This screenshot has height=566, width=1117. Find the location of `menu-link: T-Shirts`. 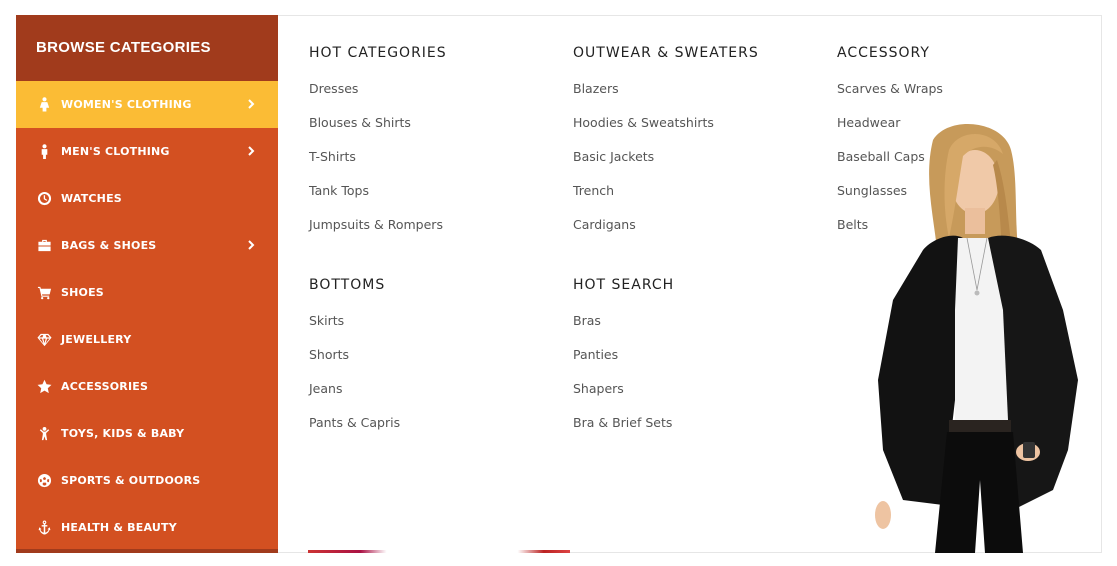

menu-link: T-Shirts is located at coordinates (429, 166).